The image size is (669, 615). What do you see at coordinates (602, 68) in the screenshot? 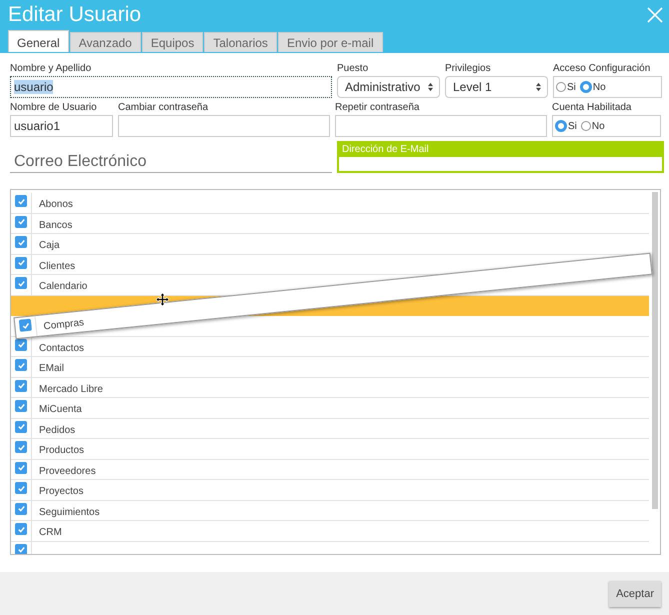
I see `field-label: Acceso Configuración` at bounding box center [602, 68].